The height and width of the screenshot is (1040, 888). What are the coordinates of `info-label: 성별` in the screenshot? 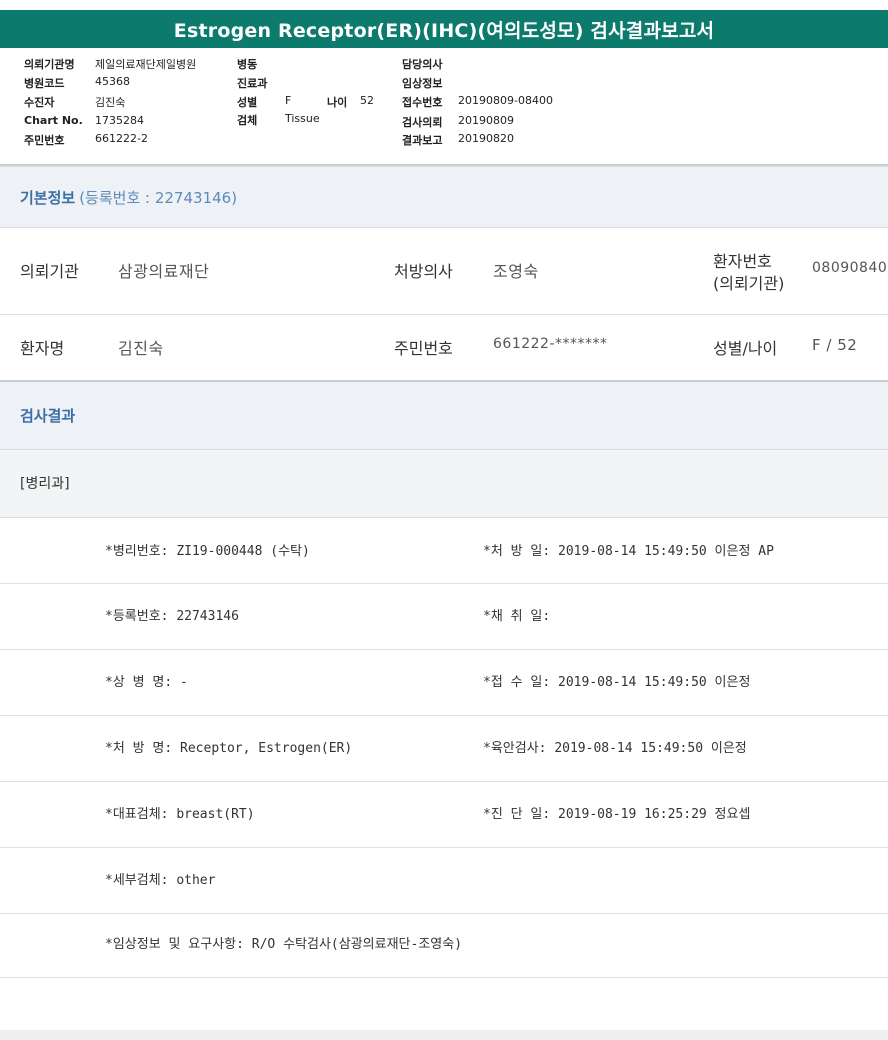 It's located at (247, 102).